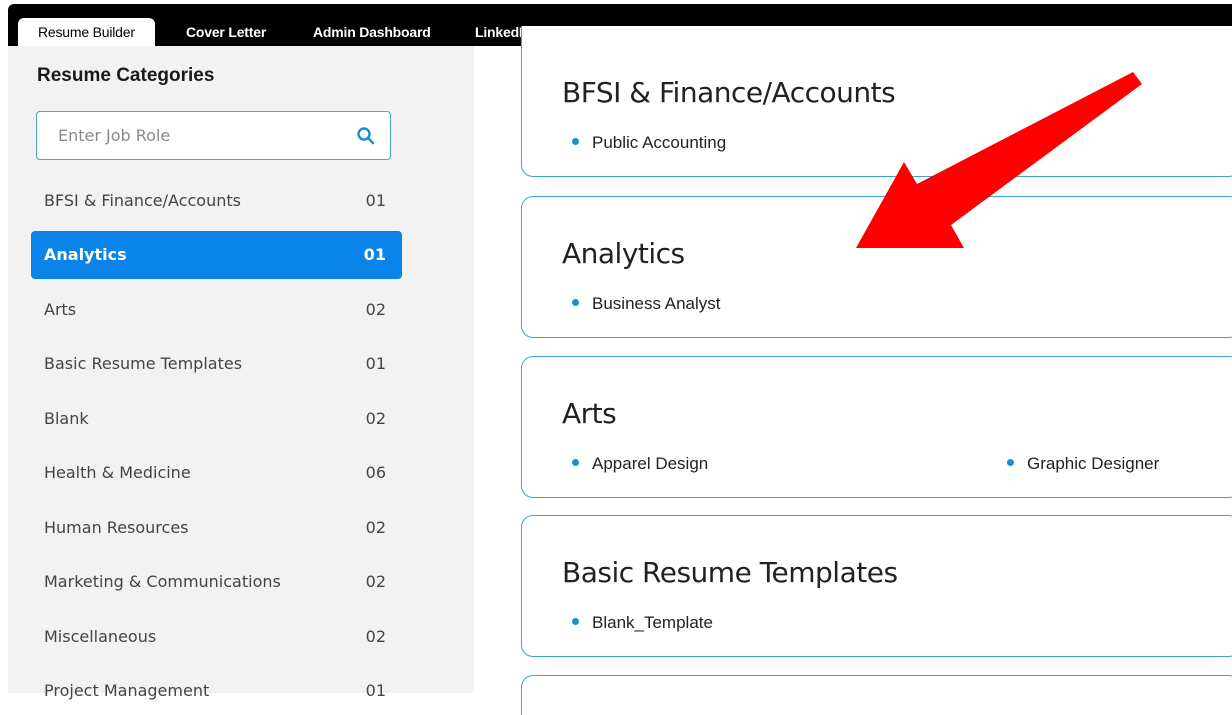  What do you see at coordinates (216, 637) in the screenshot?
I see `category-item: Miscellaneous 02` at bounding box center [216, 637].